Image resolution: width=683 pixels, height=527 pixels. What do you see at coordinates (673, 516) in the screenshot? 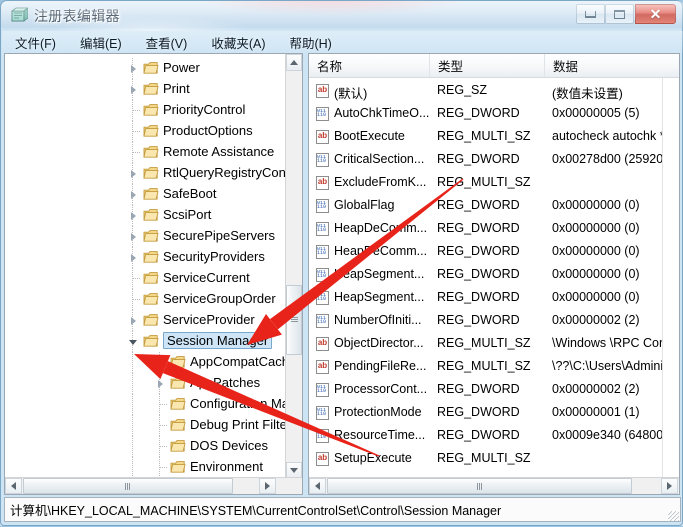
I see `resize-grip-icon` at bounding box center [673, 516].